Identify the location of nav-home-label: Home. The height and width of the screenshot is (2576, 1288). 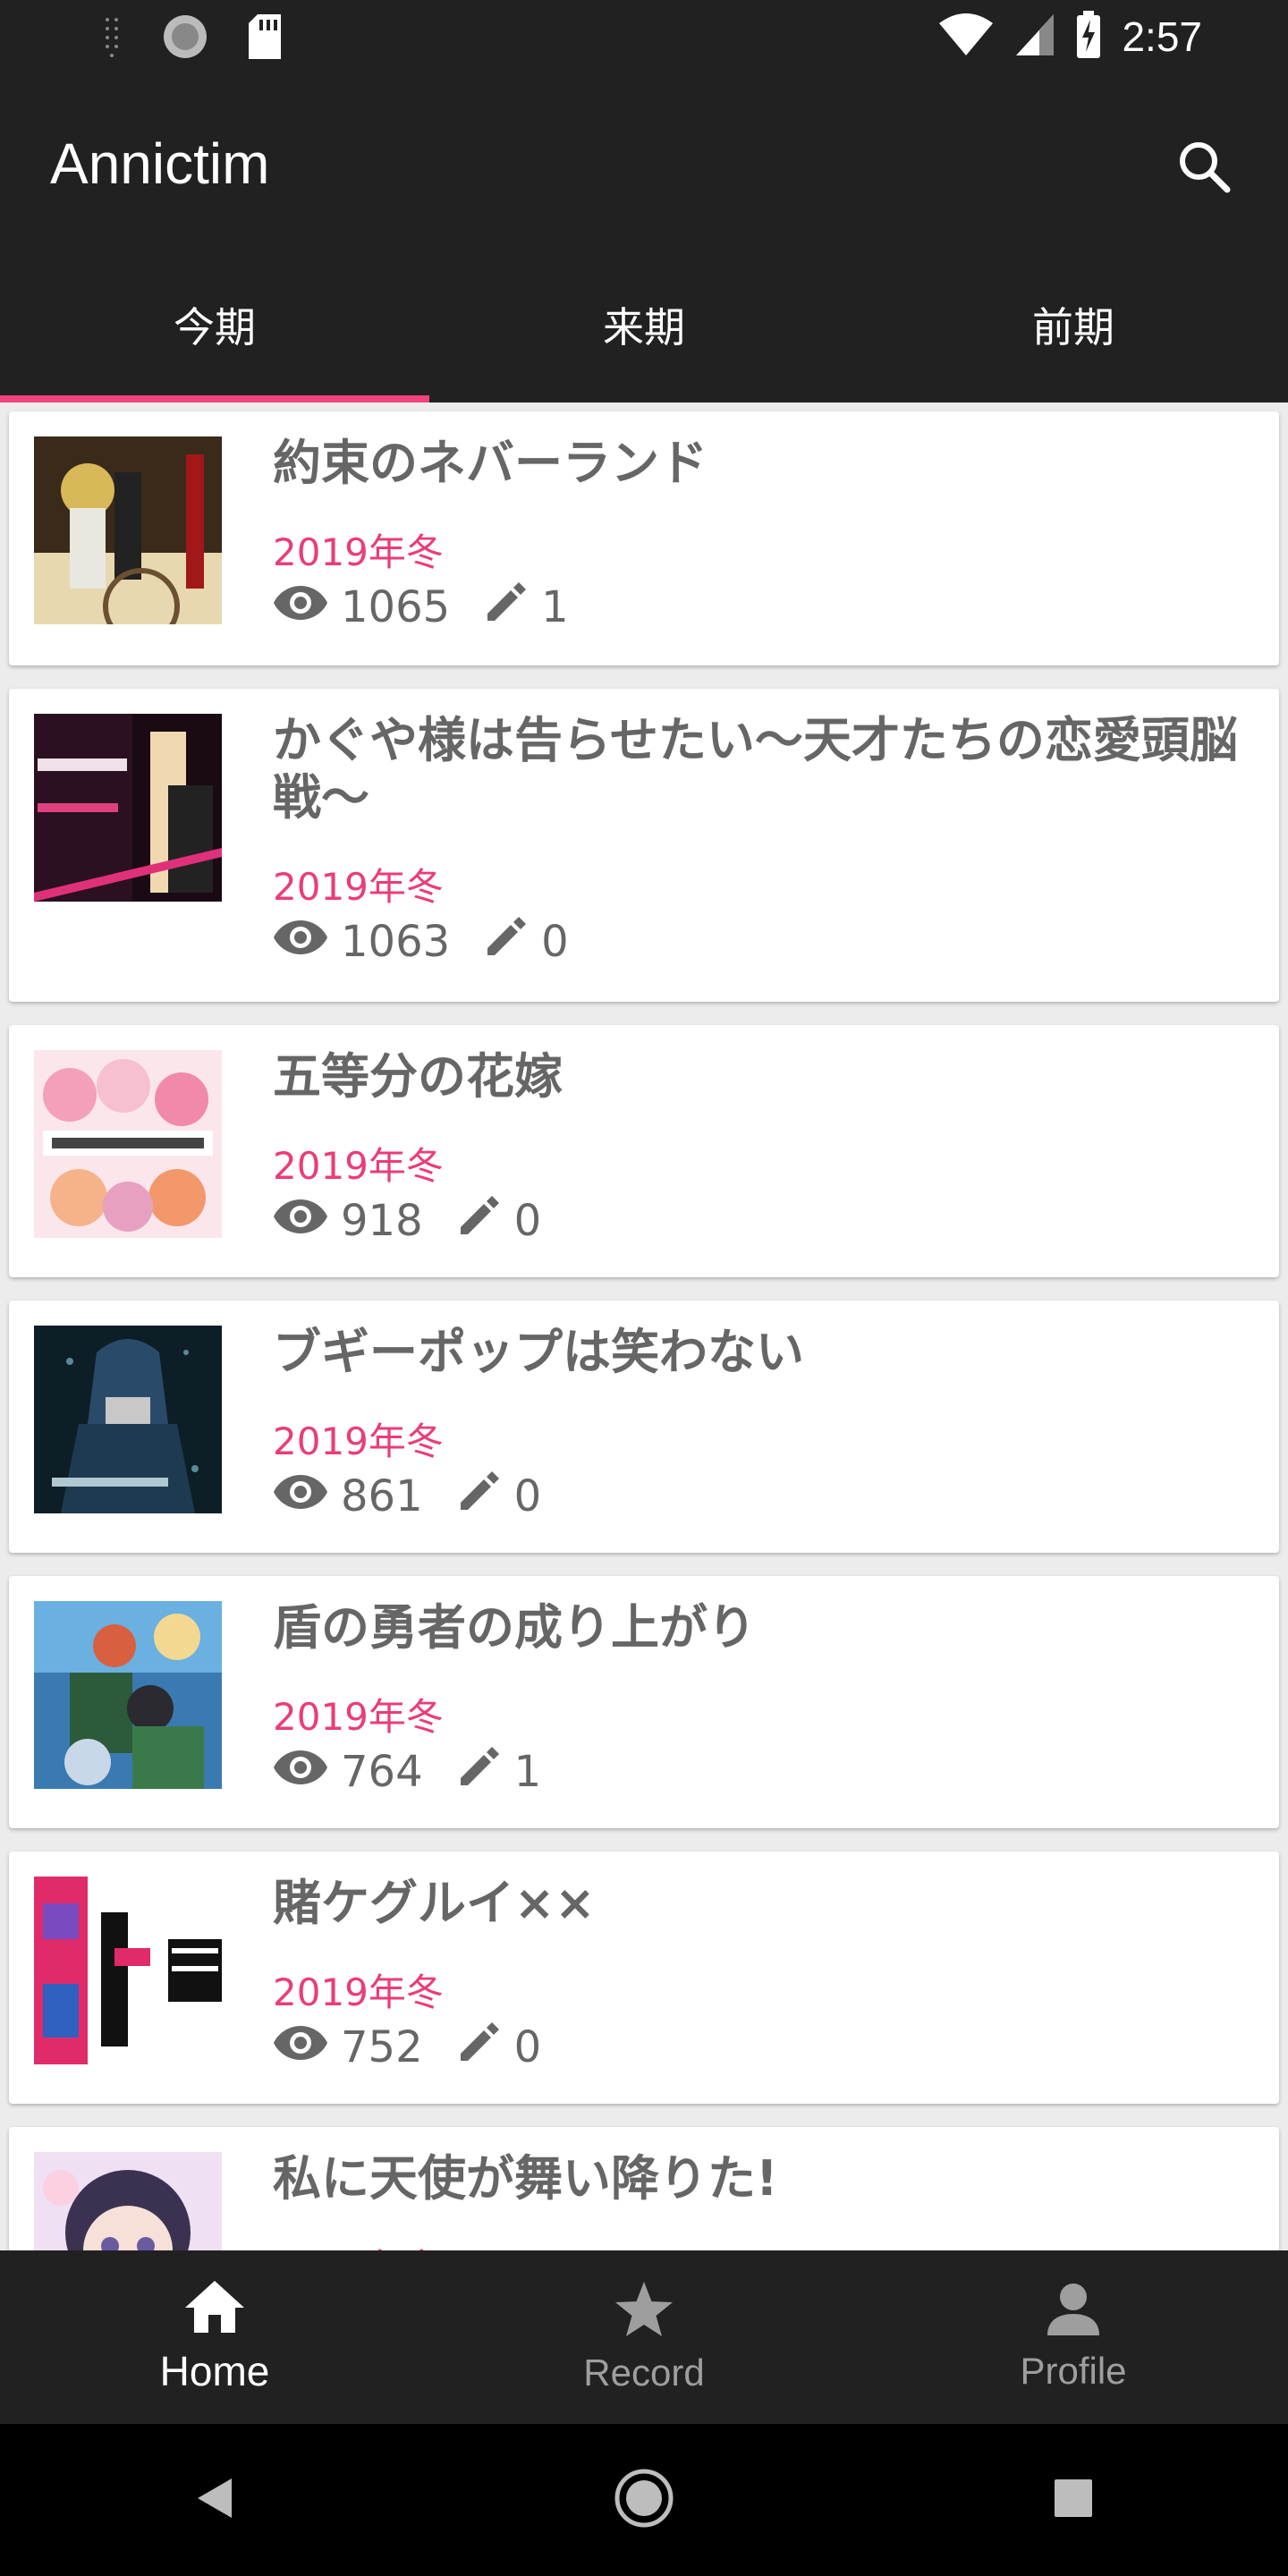
(214, 2371).